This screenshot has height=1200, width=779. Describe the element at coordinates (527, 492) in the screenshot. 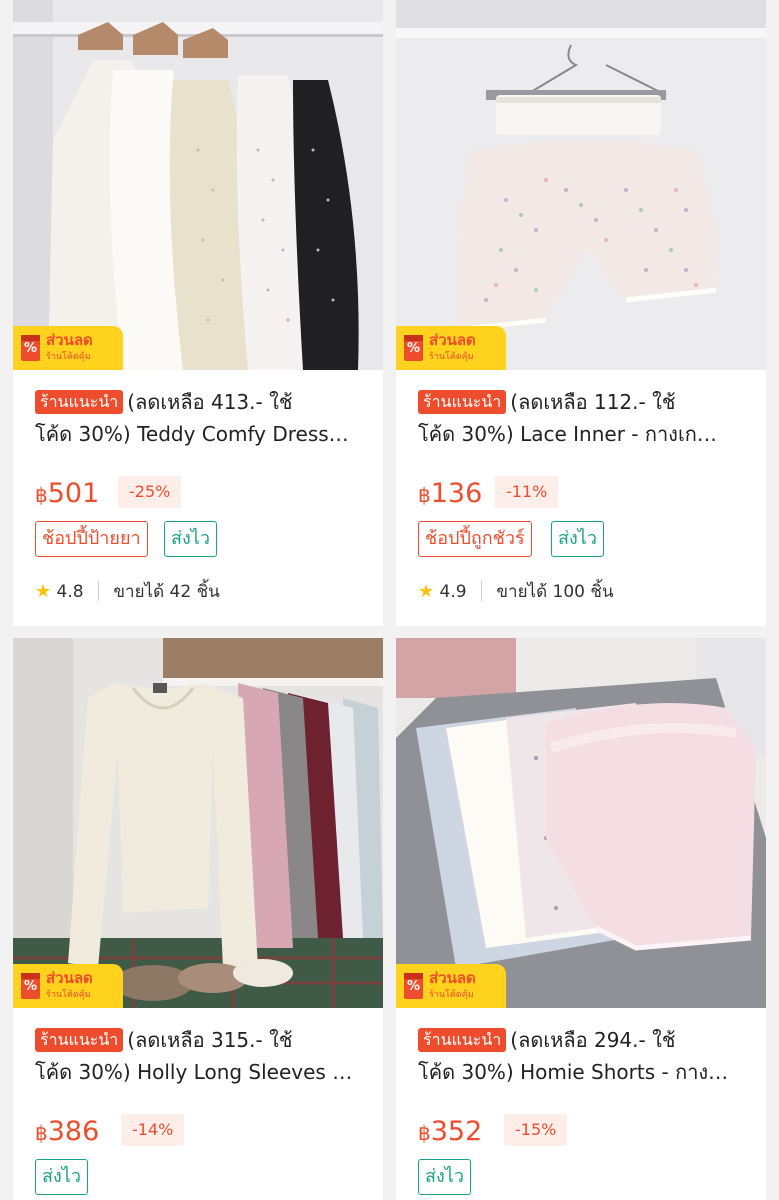

I see `discount-badge: -11%` at that location.